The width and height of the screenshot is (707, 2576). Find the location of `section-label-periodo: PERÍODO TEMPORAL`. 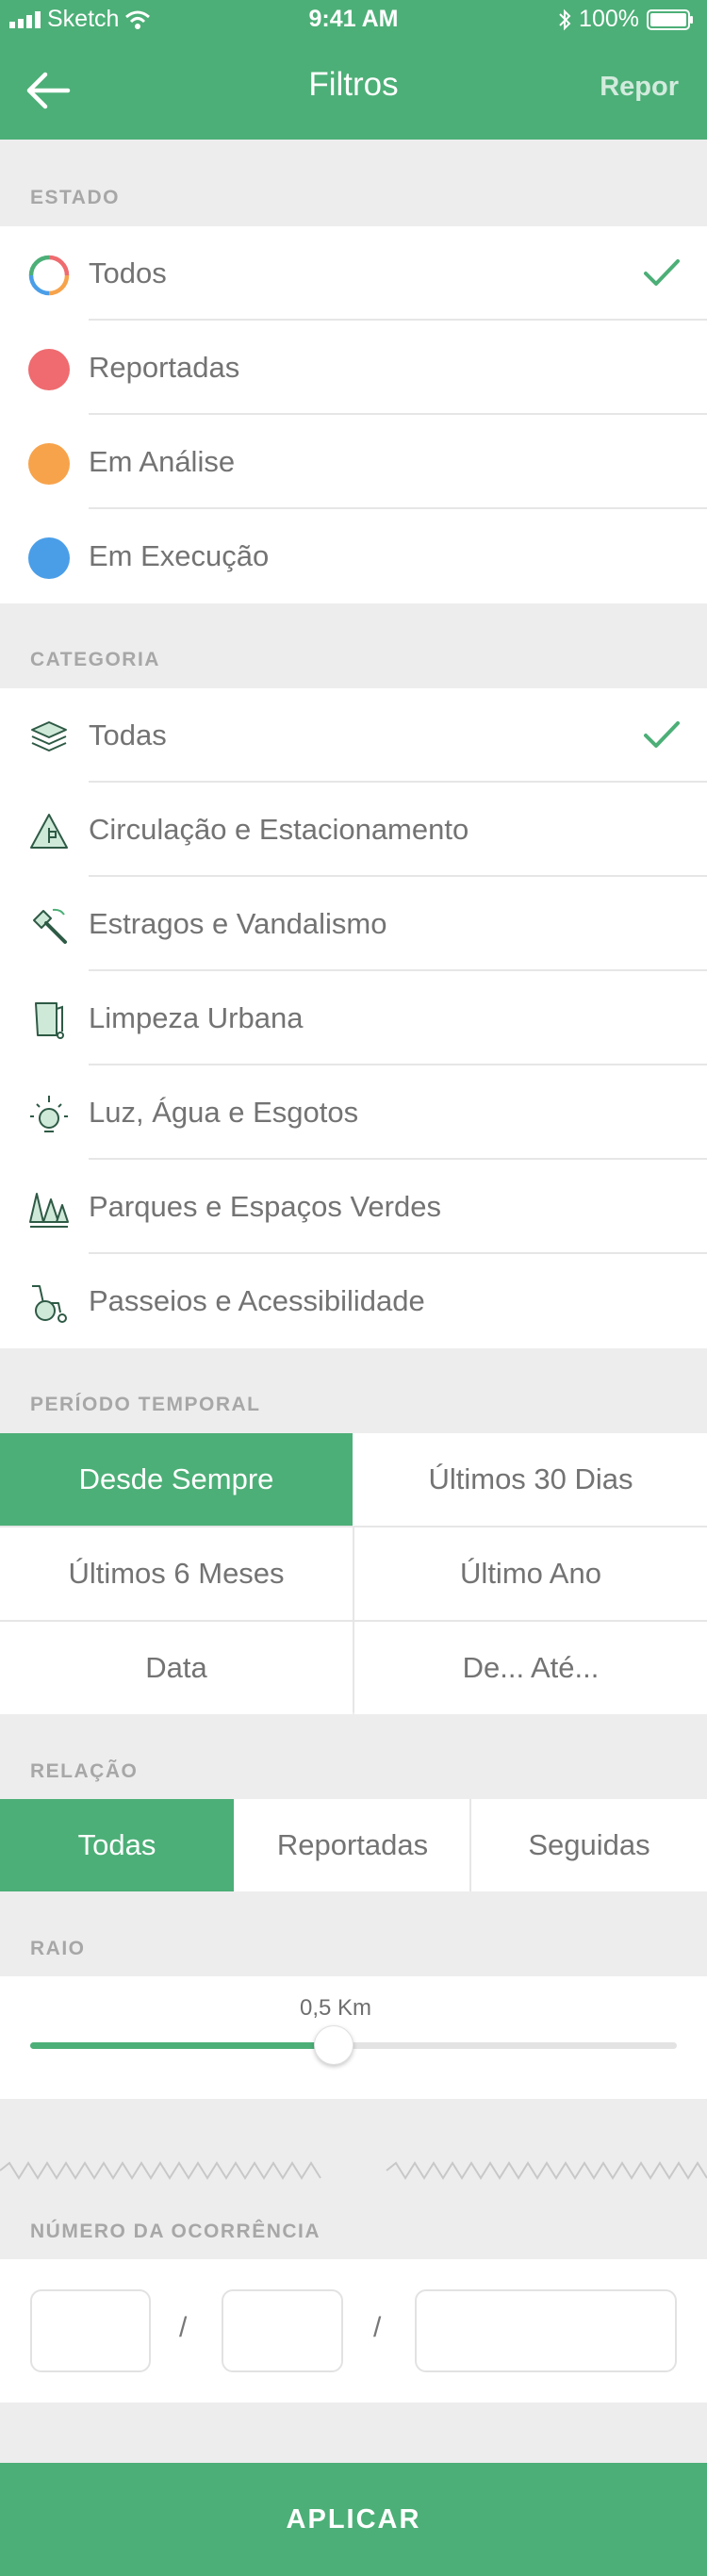

section-label-periodo: PERÍODO TEMPORAL is located at coordinates (145, 1404).